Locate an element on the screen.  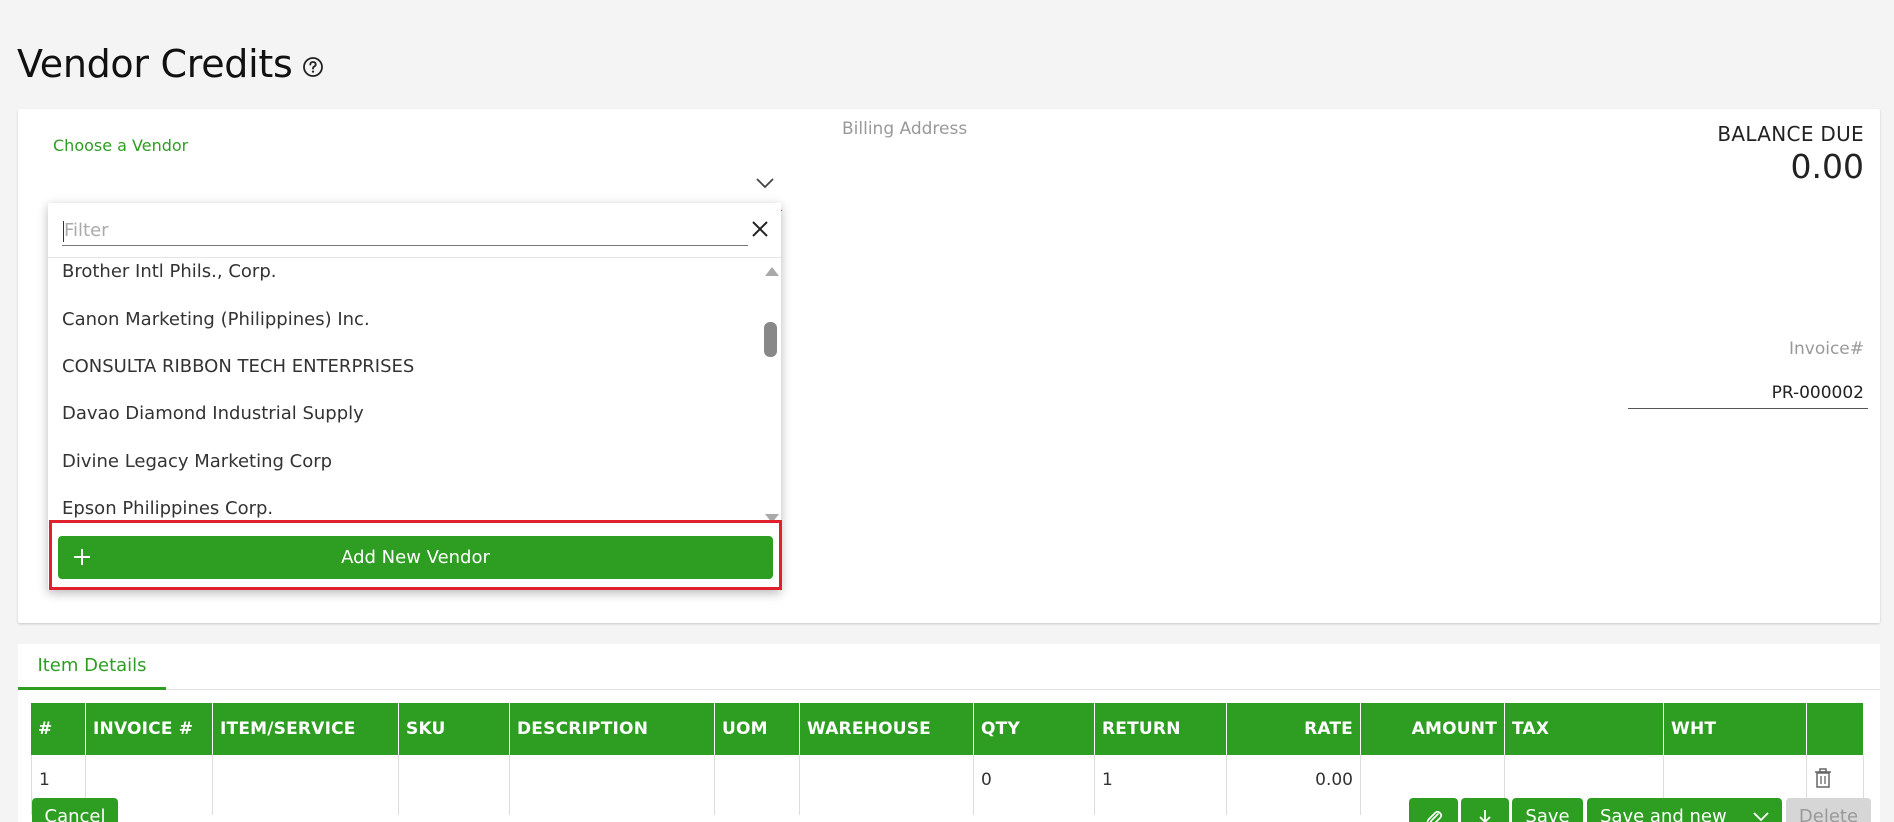
delete-button: Delete is located at coordinates (1828, 810).